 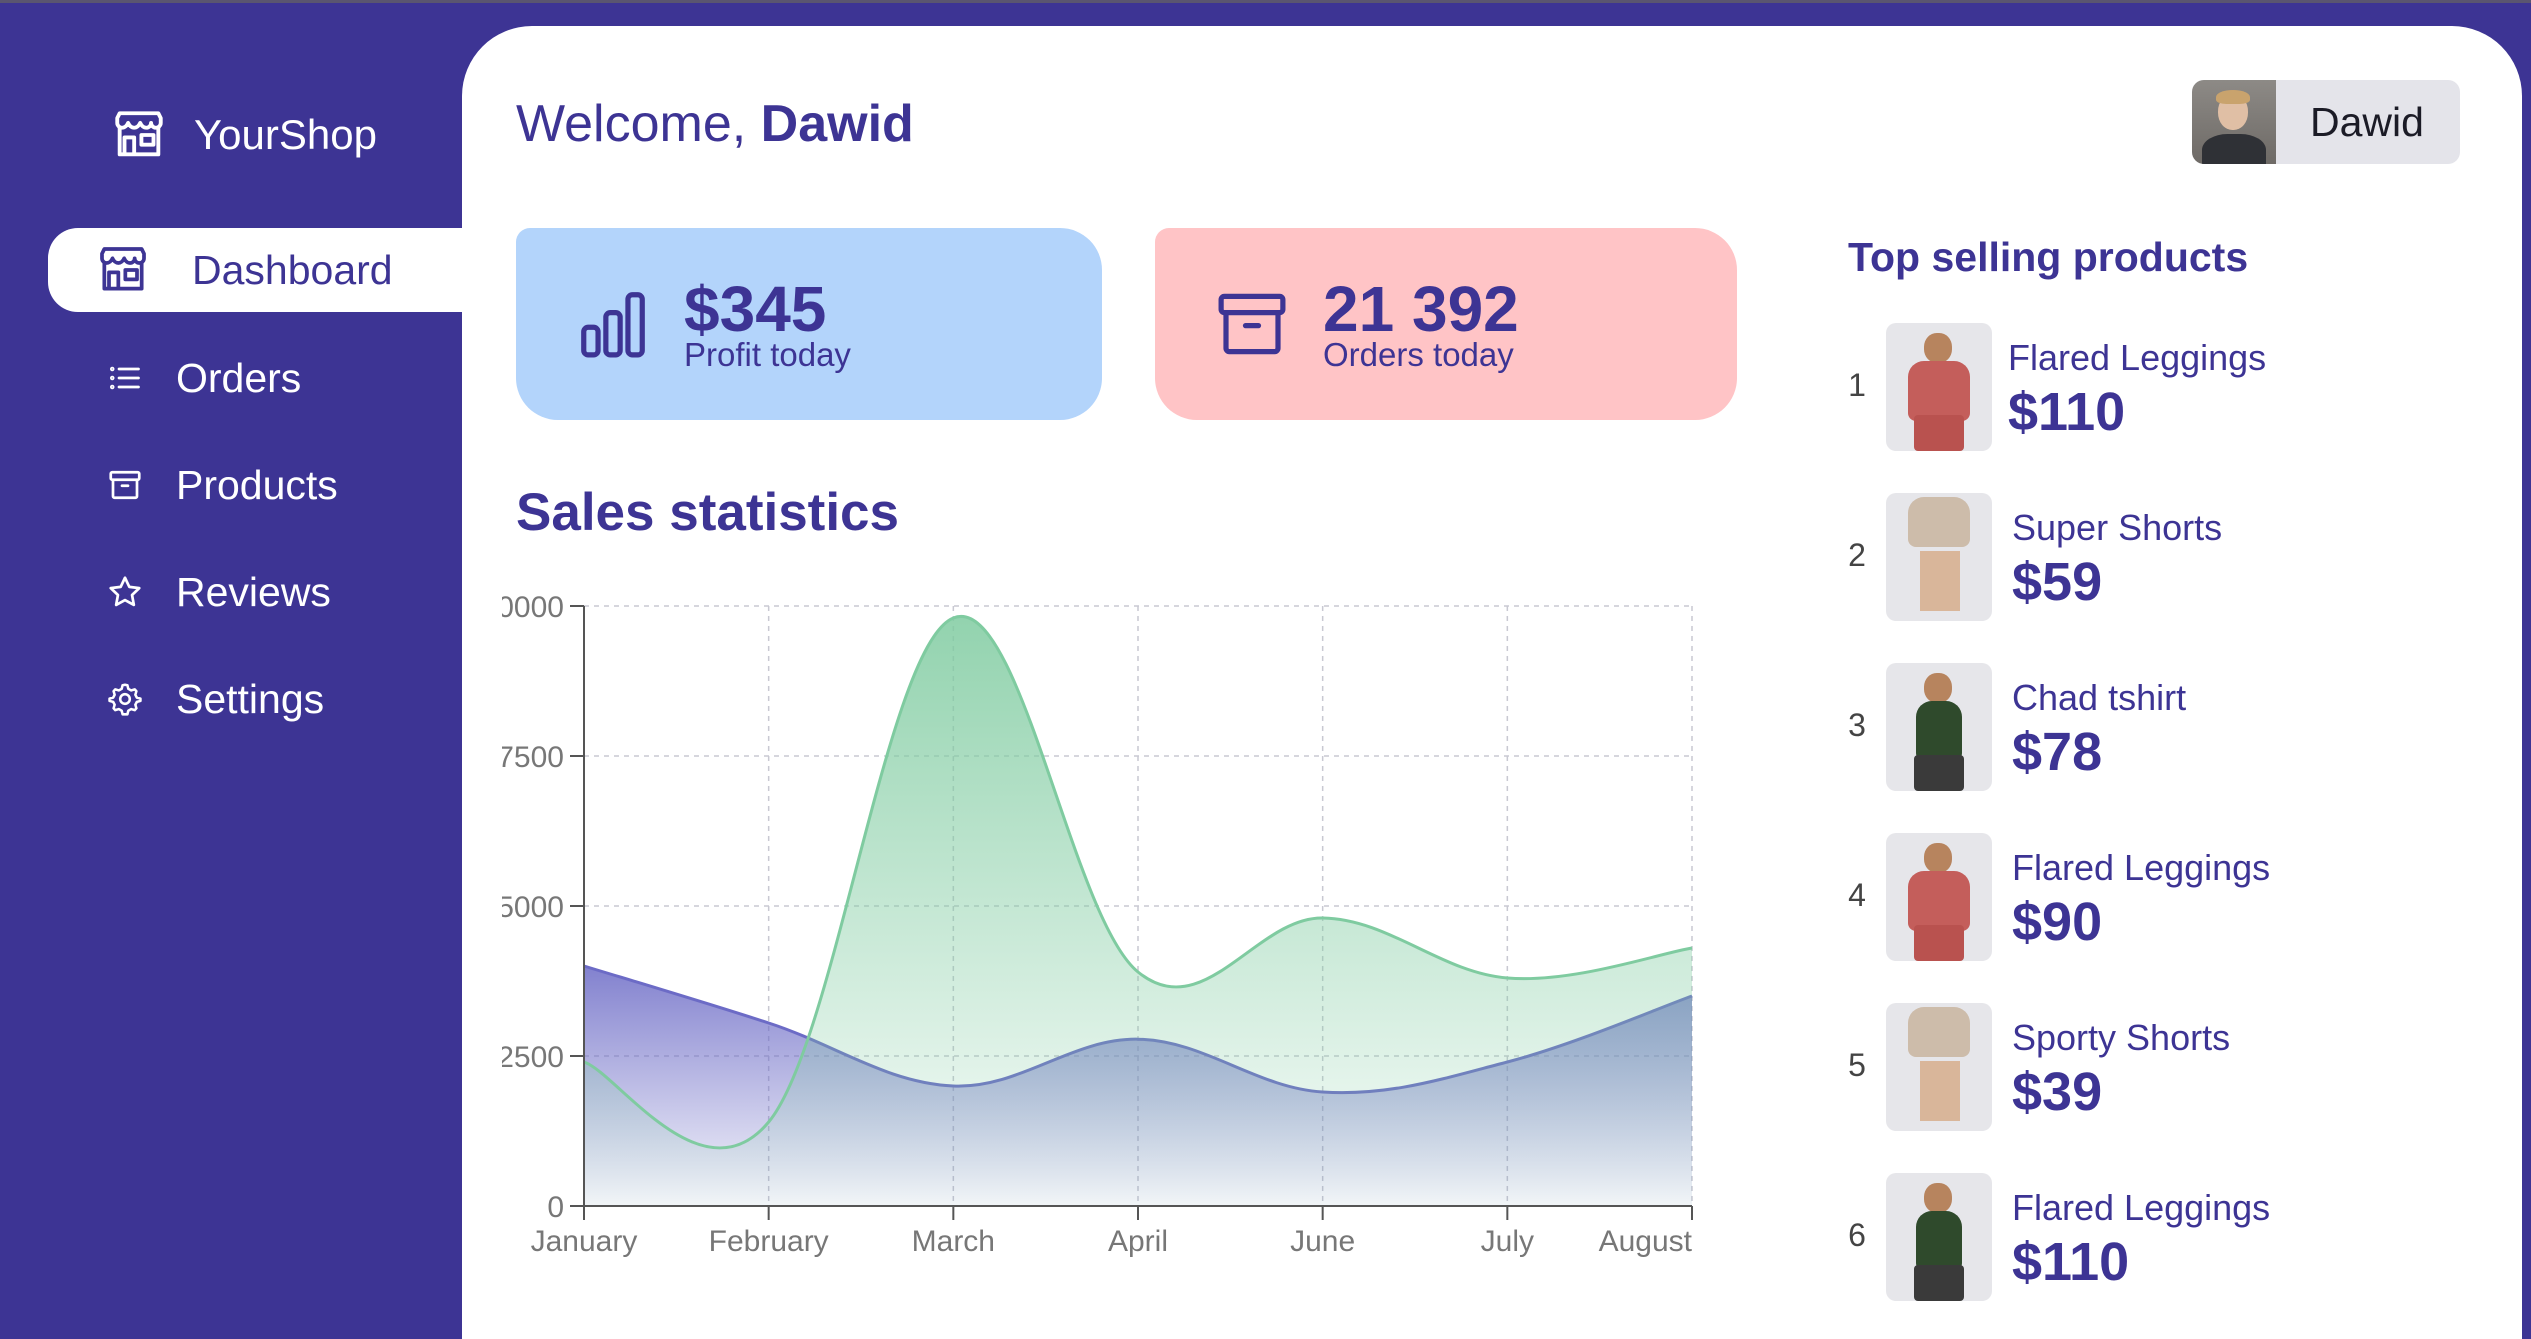 What do you see at coordinates (125, 378) in the screenshot?
I see `list-icon` at bounding box center [125, 378].